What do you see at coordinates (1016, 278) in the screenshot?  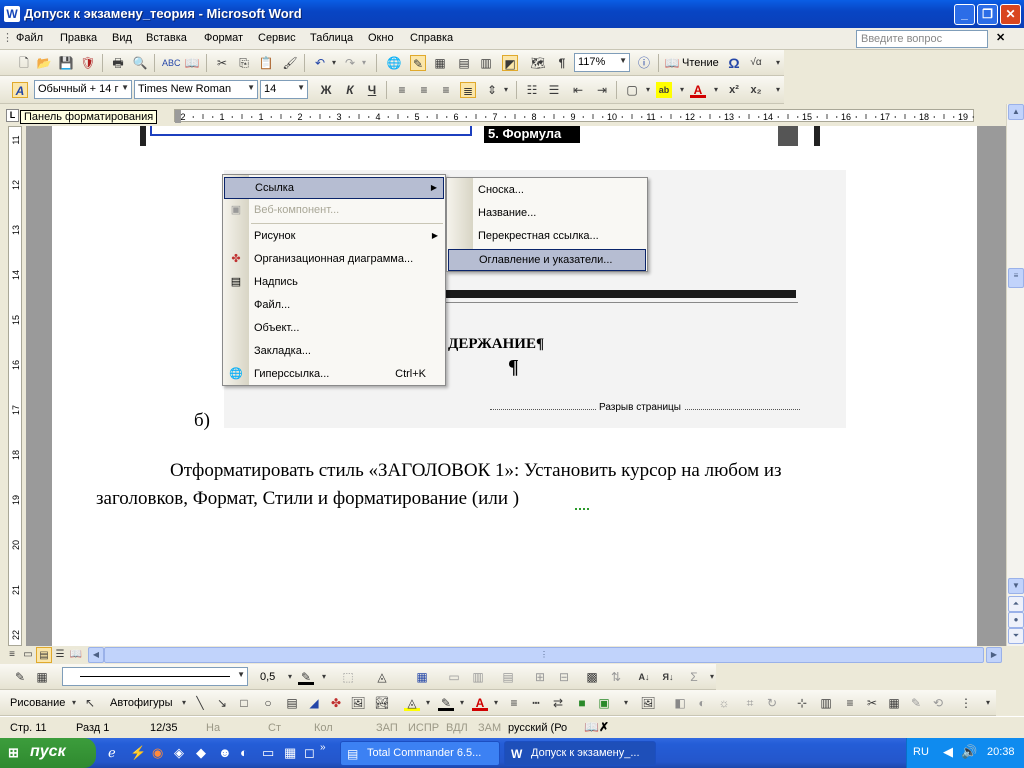 I see `scroll-thumb: ≡` at bounding box center [1016, 278].